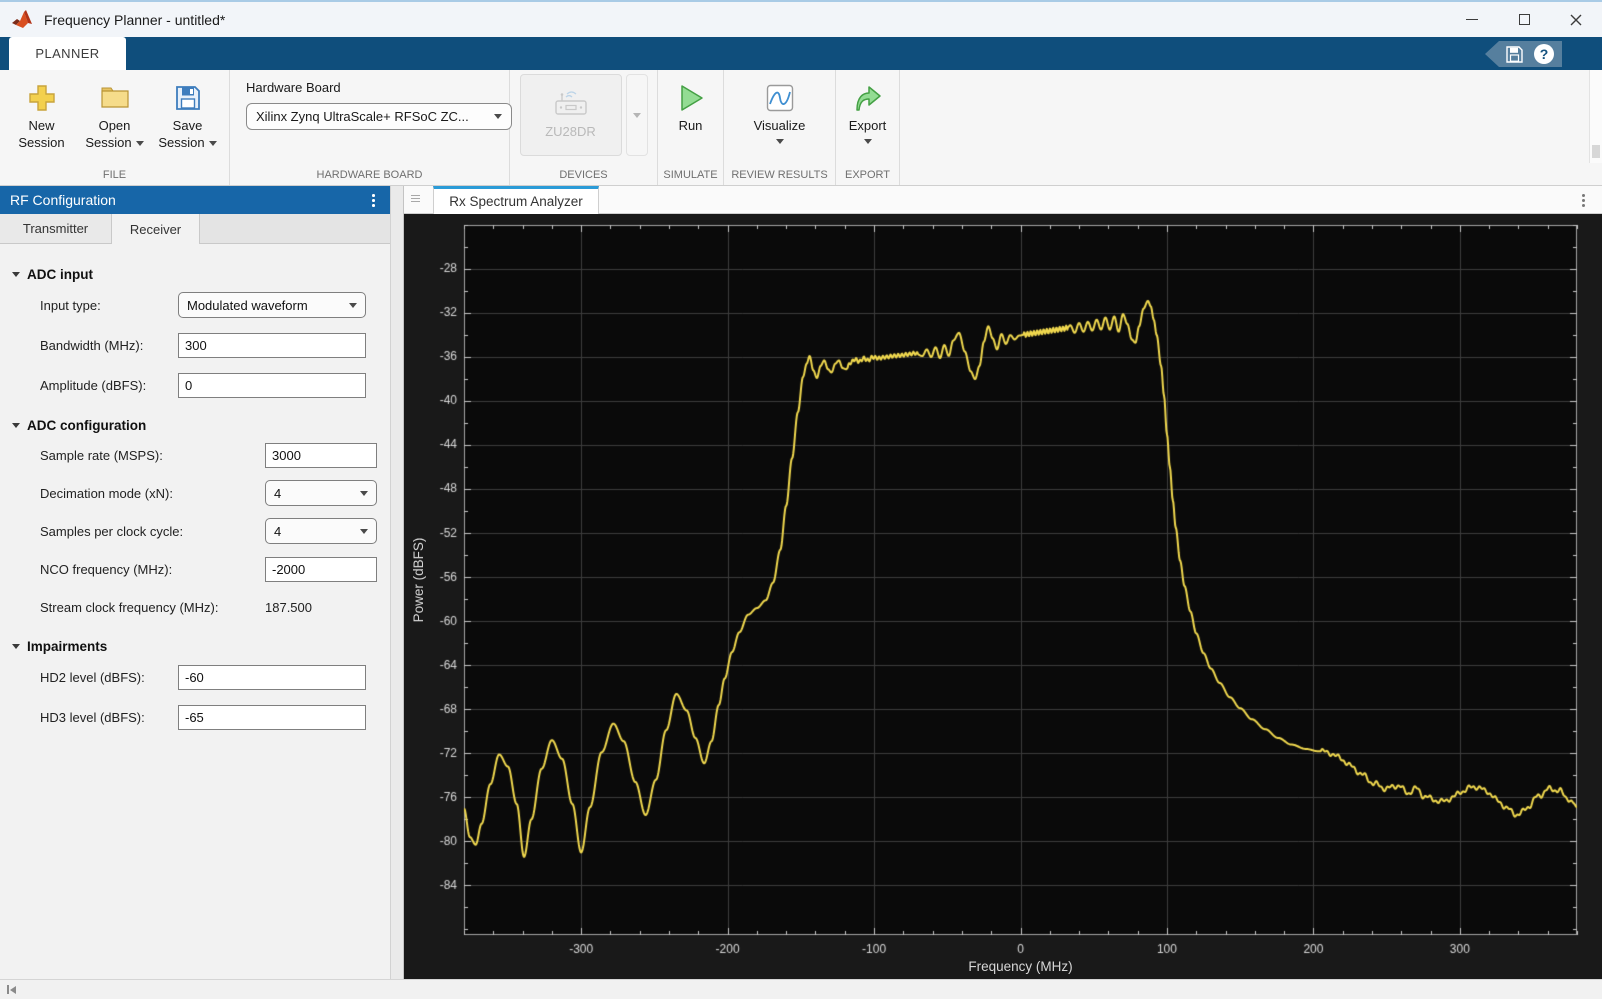 The height and width of the screenshot is (999, 1602). I want to click on samples-per-clock-caret-icon, so click(364, 531).